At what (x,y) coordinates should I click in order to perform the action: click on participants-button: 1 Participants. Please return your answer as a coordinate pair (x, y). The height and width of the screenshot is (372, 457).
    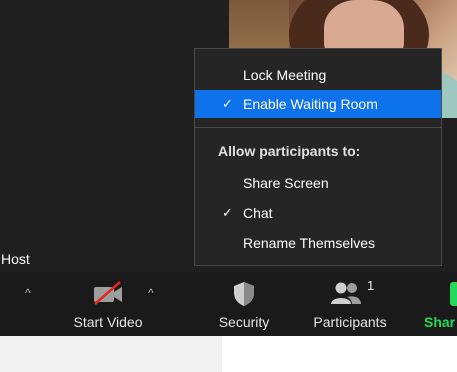
    Looking at the image, I should click on (350, 304).